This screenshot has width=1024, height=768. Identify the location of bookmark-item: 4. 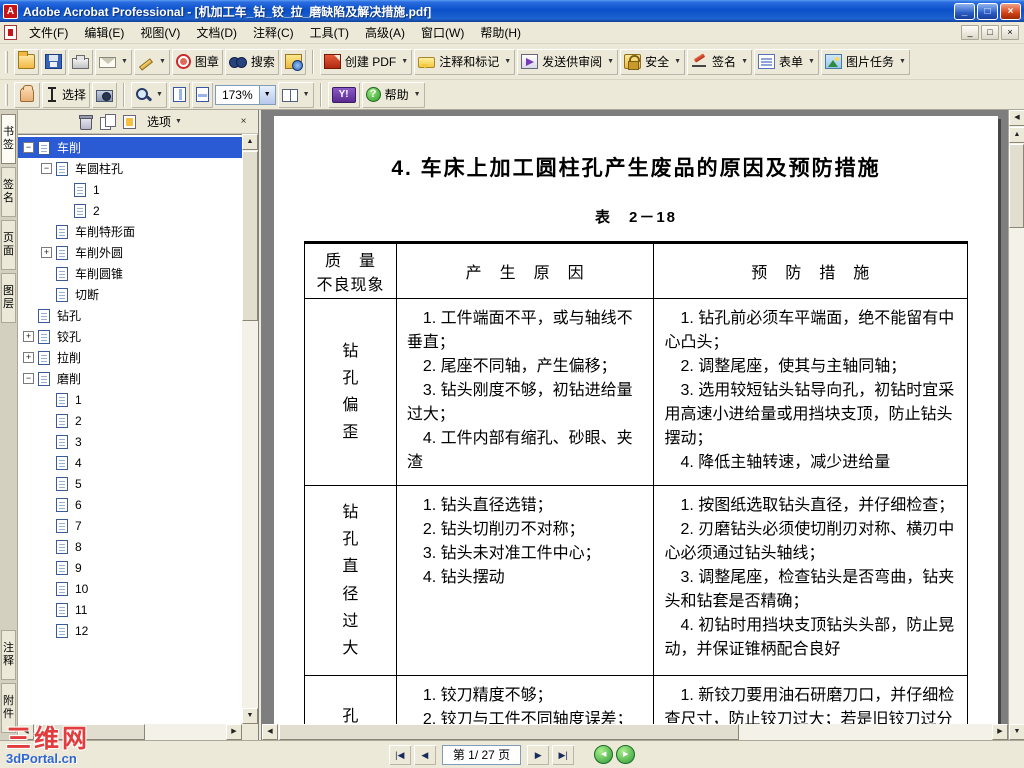
(130, 462).